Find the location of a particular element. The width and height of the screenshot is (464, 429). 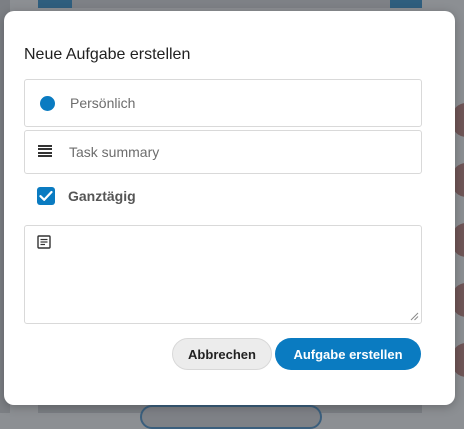

calendar-label: Persönlich is located at coordinates (103, 103).